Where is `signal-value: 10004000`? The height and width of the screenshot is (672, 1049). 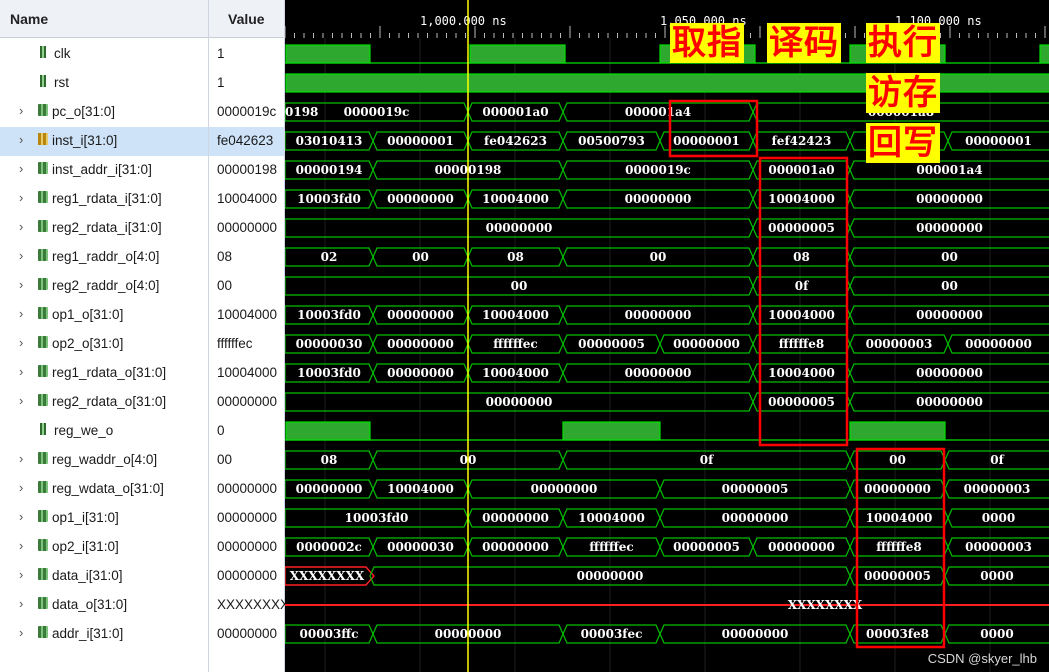
signal-value: 10004000 is located at coordinates (246, 373).